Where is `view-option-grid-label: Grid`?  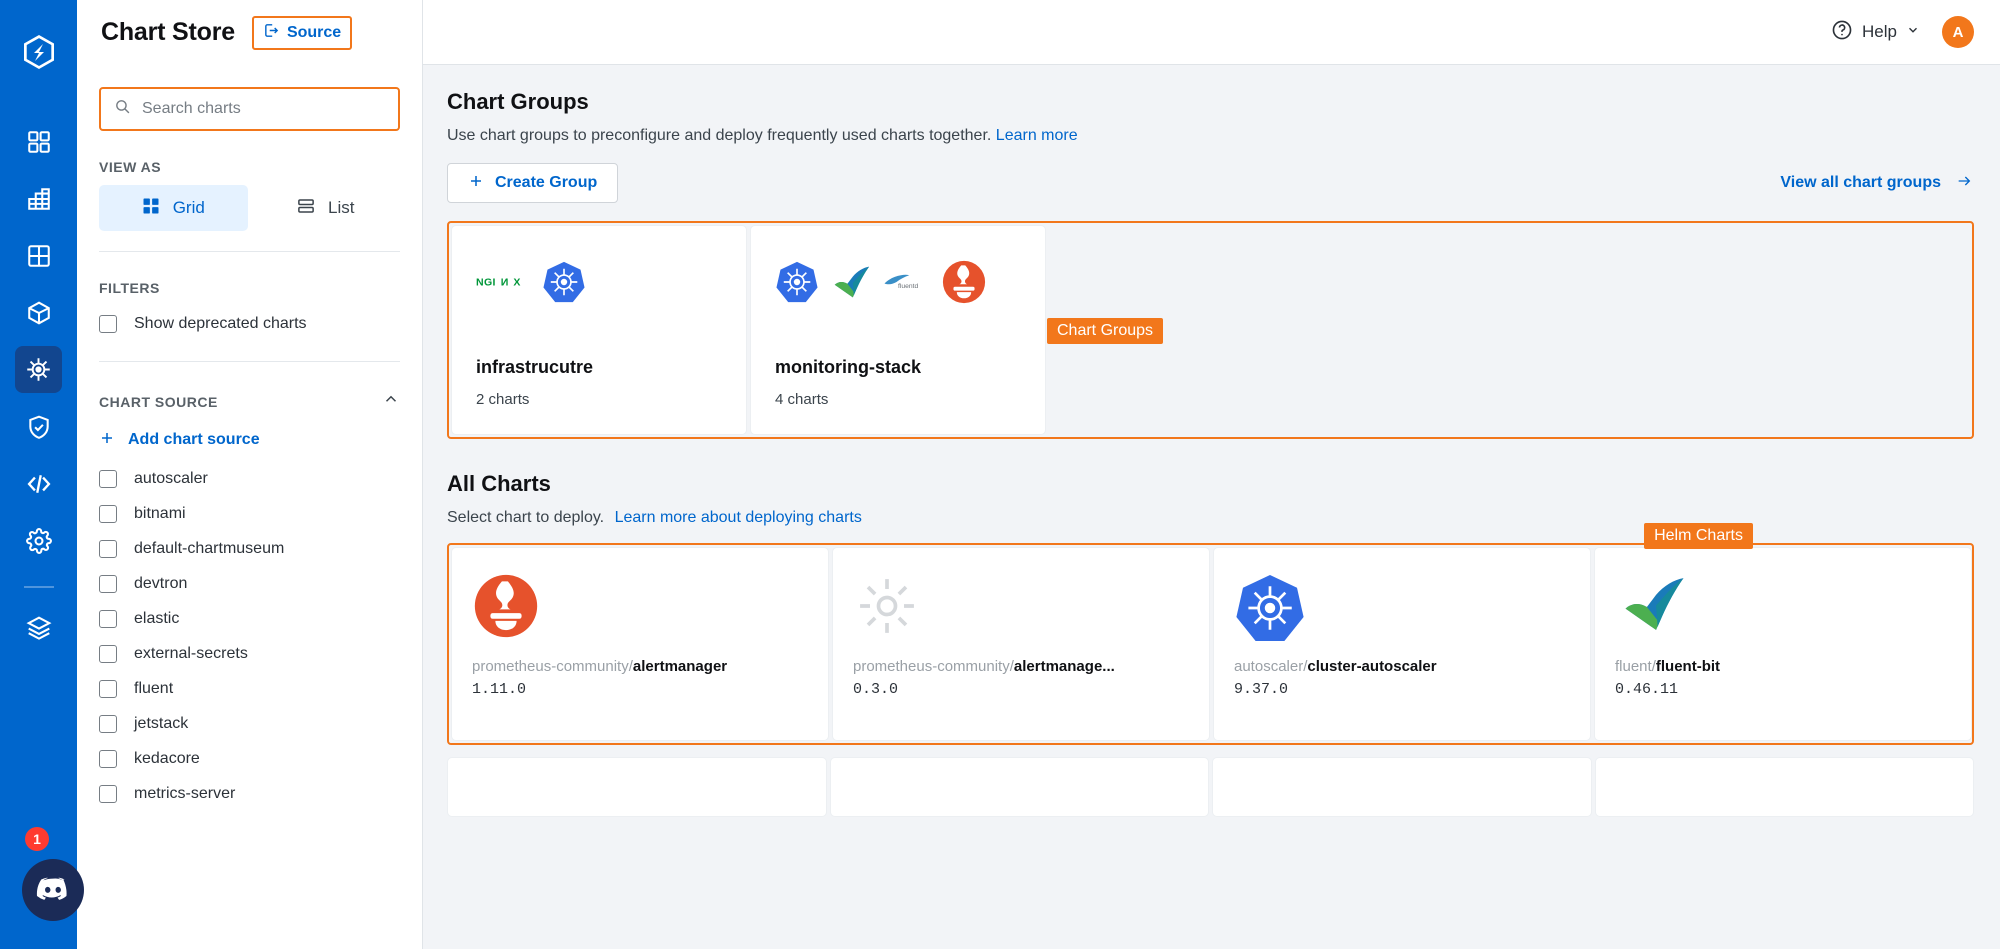 view-option-grid-label: Grid is located at coordinates (188, 207).